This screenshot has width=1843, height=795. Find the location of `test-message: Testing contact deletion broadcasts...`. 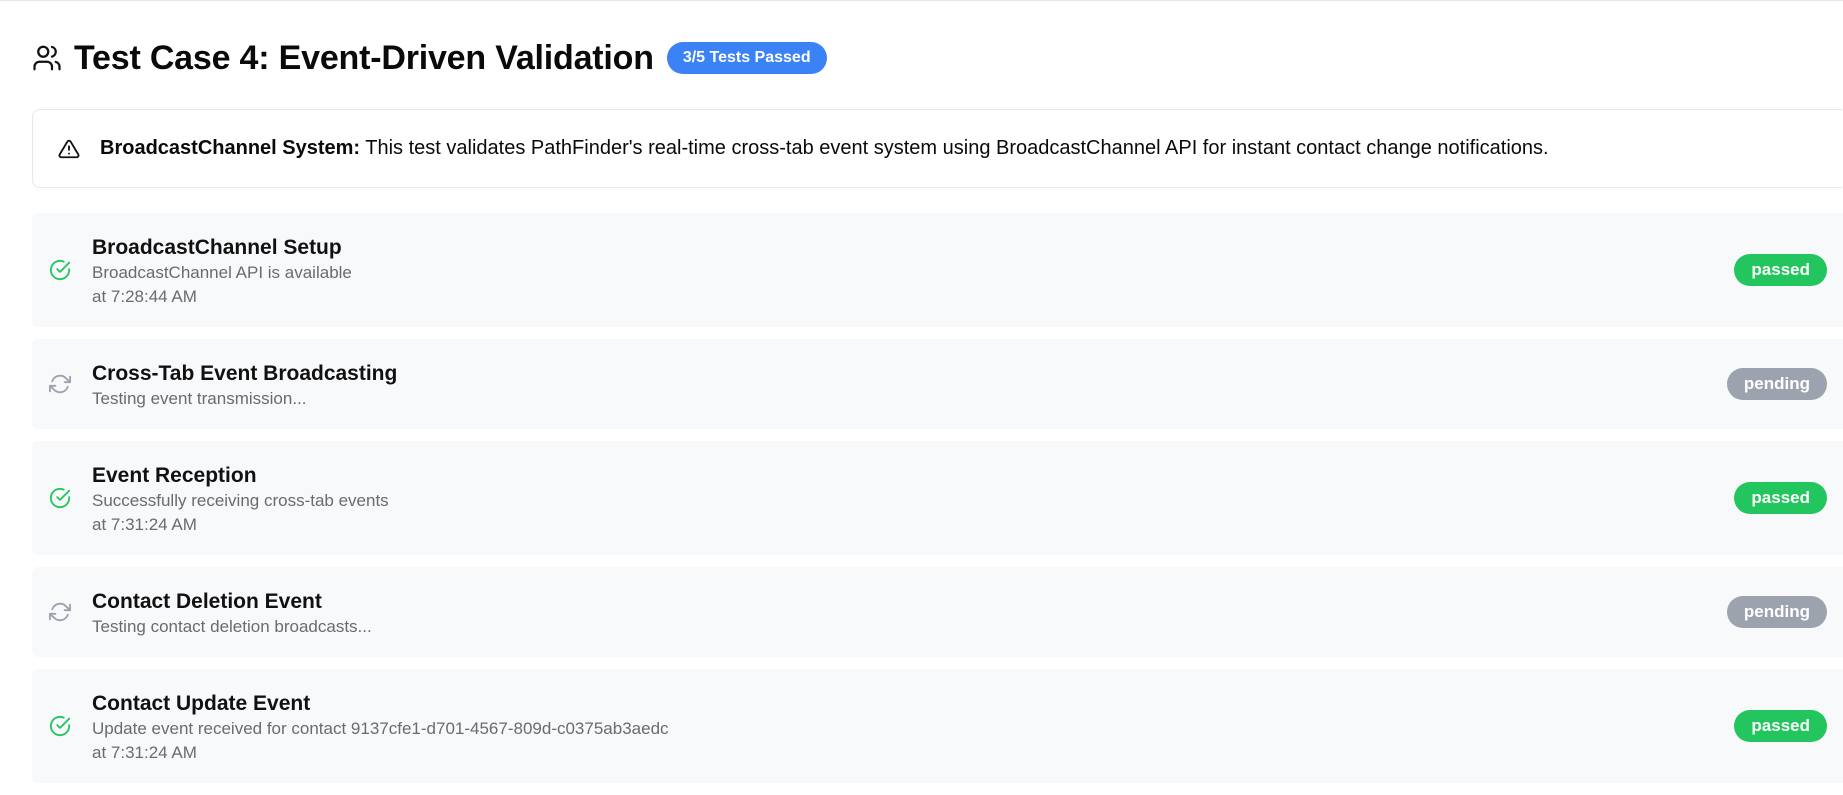

test-message: Testing contact deletion broadcasts... is located at coordinates (232, 626).